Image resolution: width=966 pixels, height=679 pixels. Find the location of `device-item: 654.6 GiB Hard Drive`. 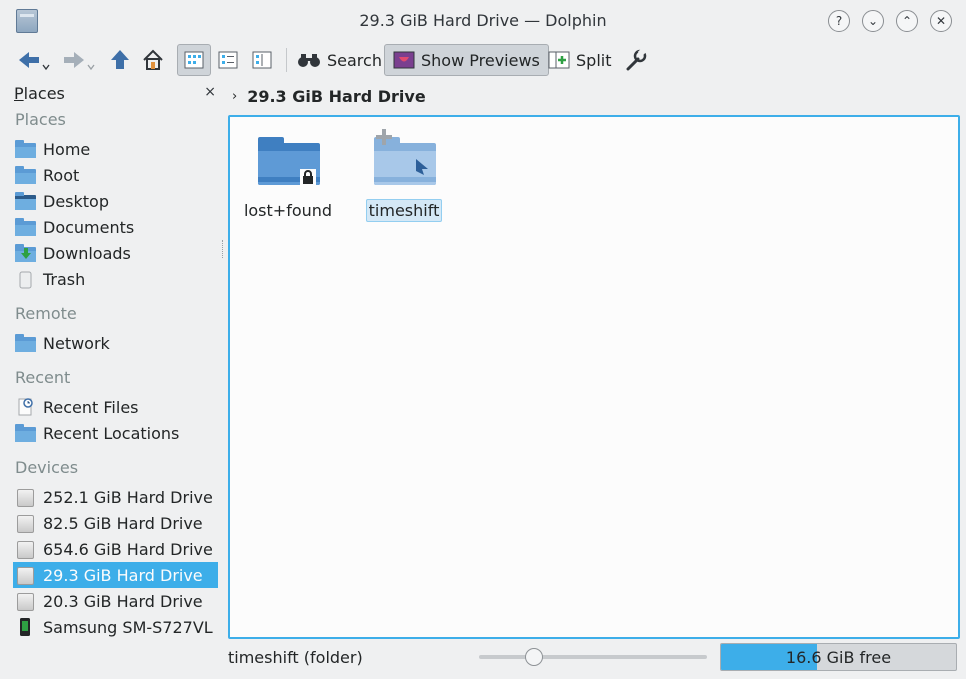

device-item: 654.6 GiB Hard Drive is located at coordinates (115, 549).